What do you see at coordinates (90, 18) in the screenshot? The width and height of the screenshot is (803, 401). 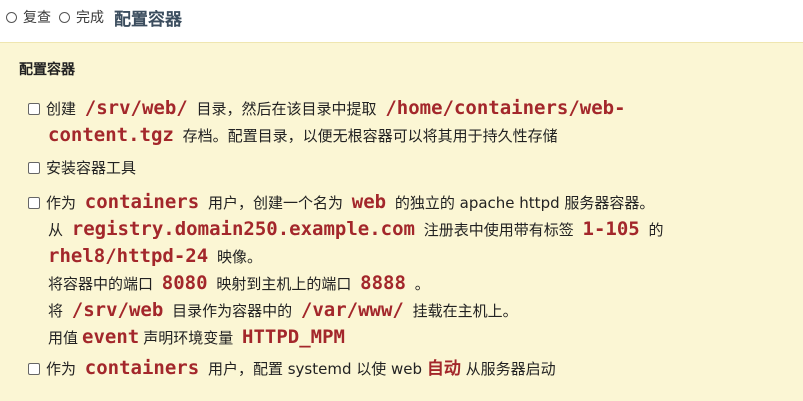 I see `done-label: 完成` at bounding box center [90, 18].